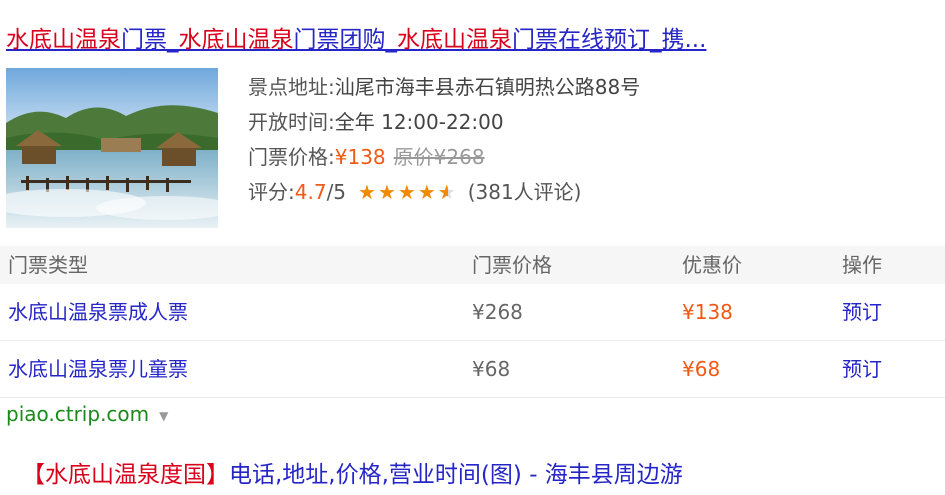 Image resolution: width=945 pixels, height=495 pixels. I want to click on result-url: piao.ctrip.com ▼, so click(87, 415).